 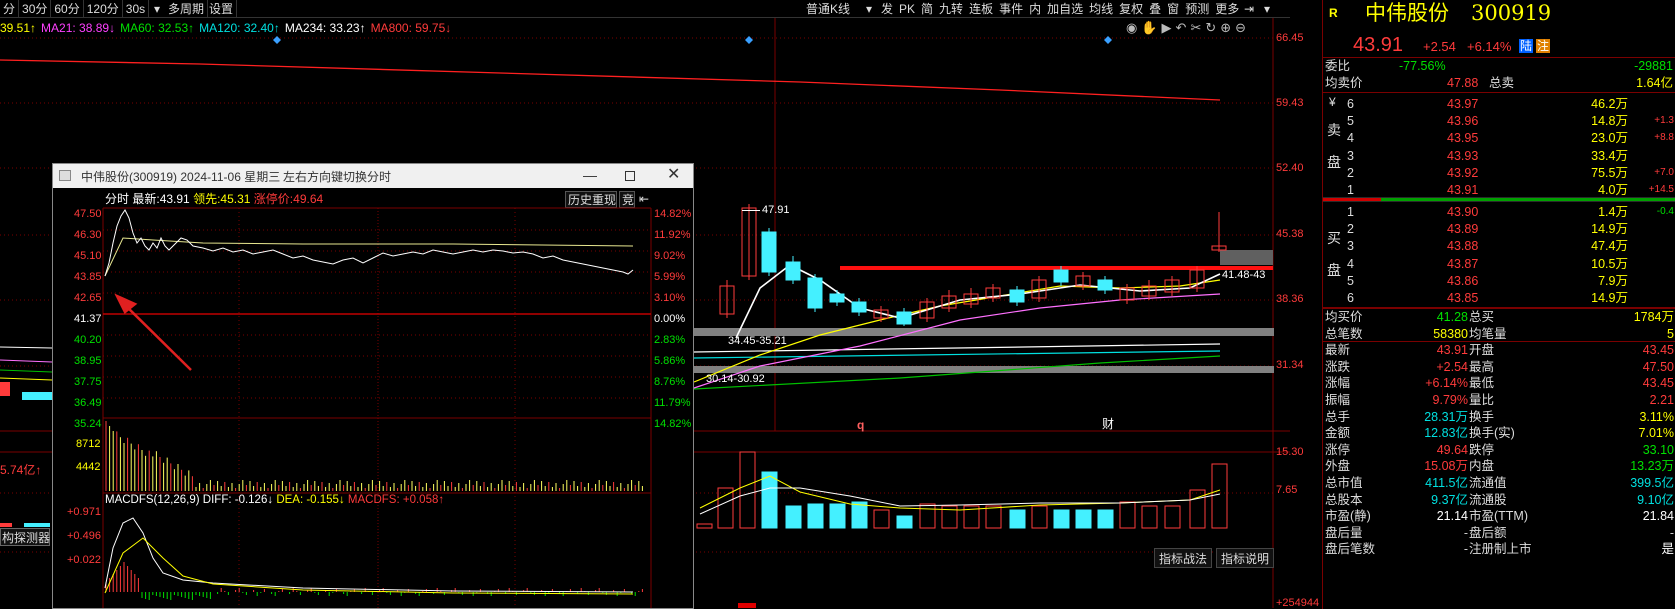 I want to click on popup-price-label: 36.49, so click(x=88, y=403).